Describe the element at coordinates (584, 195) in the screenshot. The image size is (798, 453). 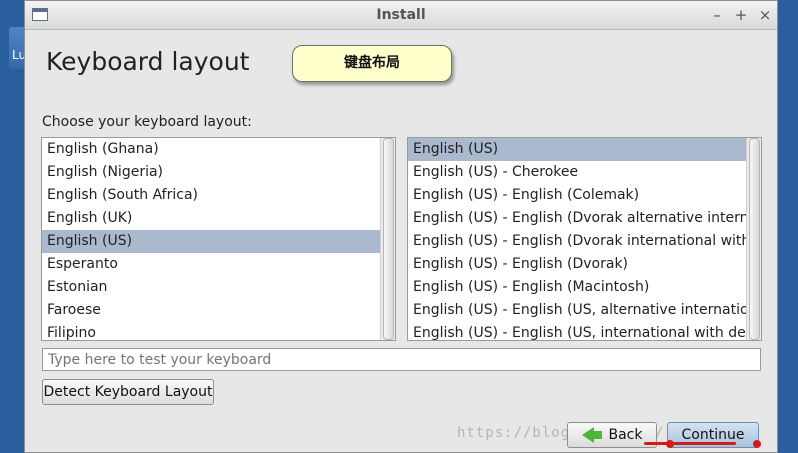
I see `variant-list-item: English (US) - English (Colemak)` at that location.